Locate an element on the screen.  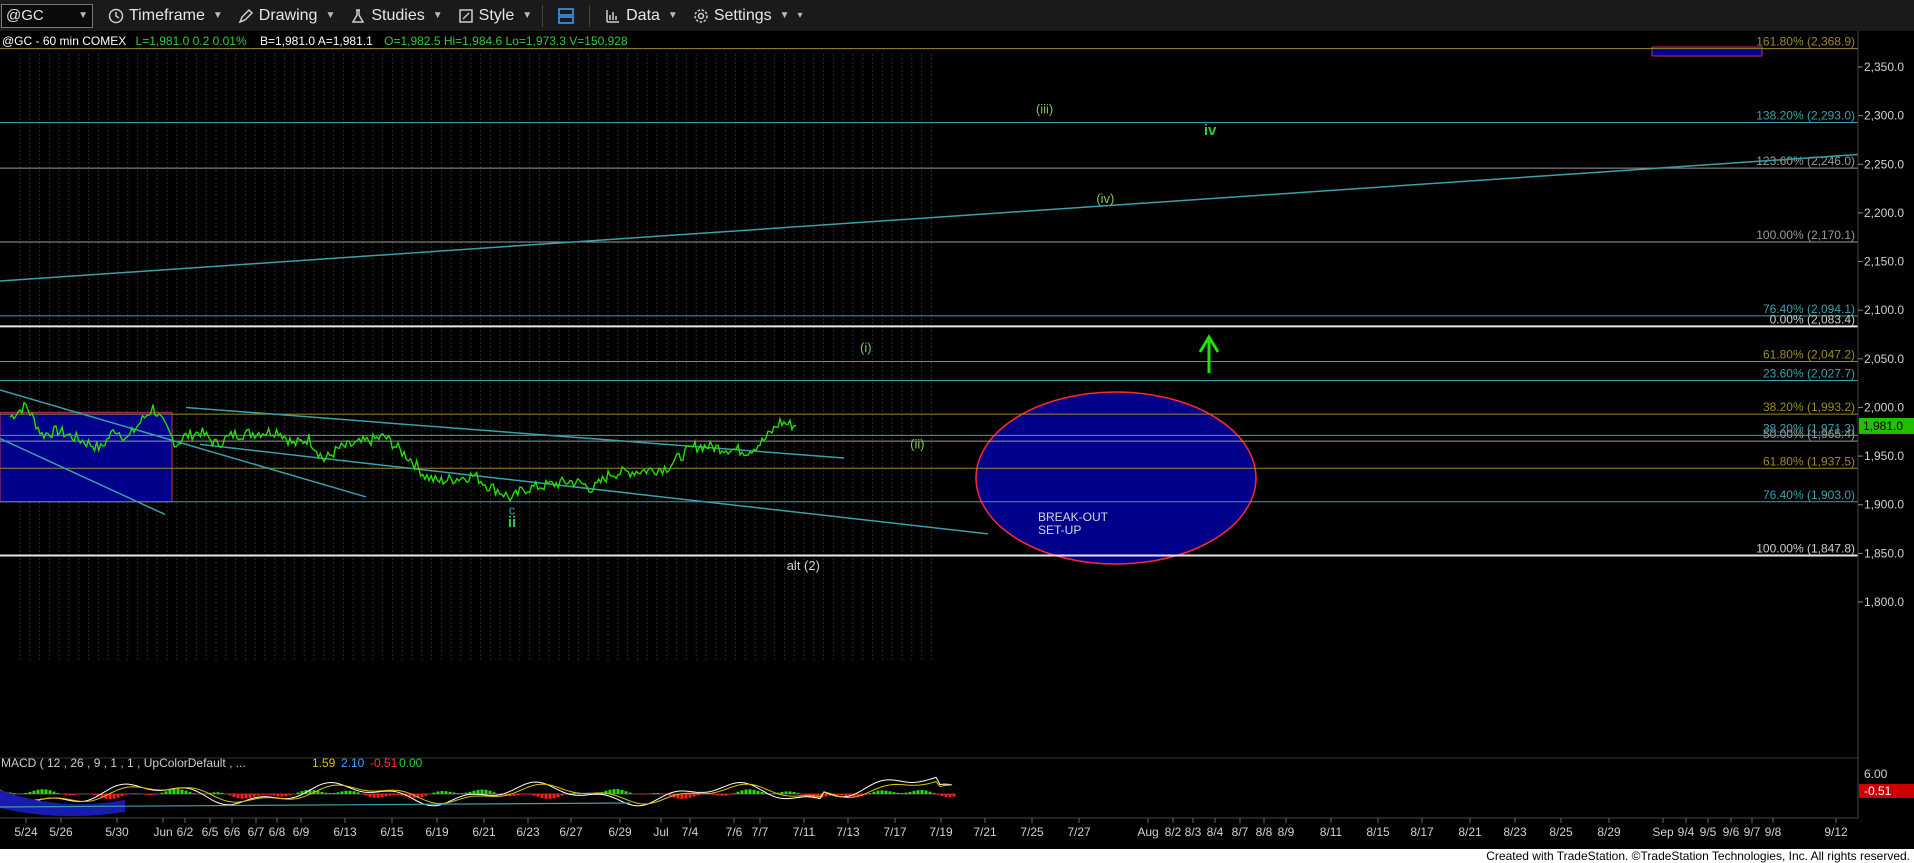
date-tick-label: 7/11 is located at coordinates (804, 832).